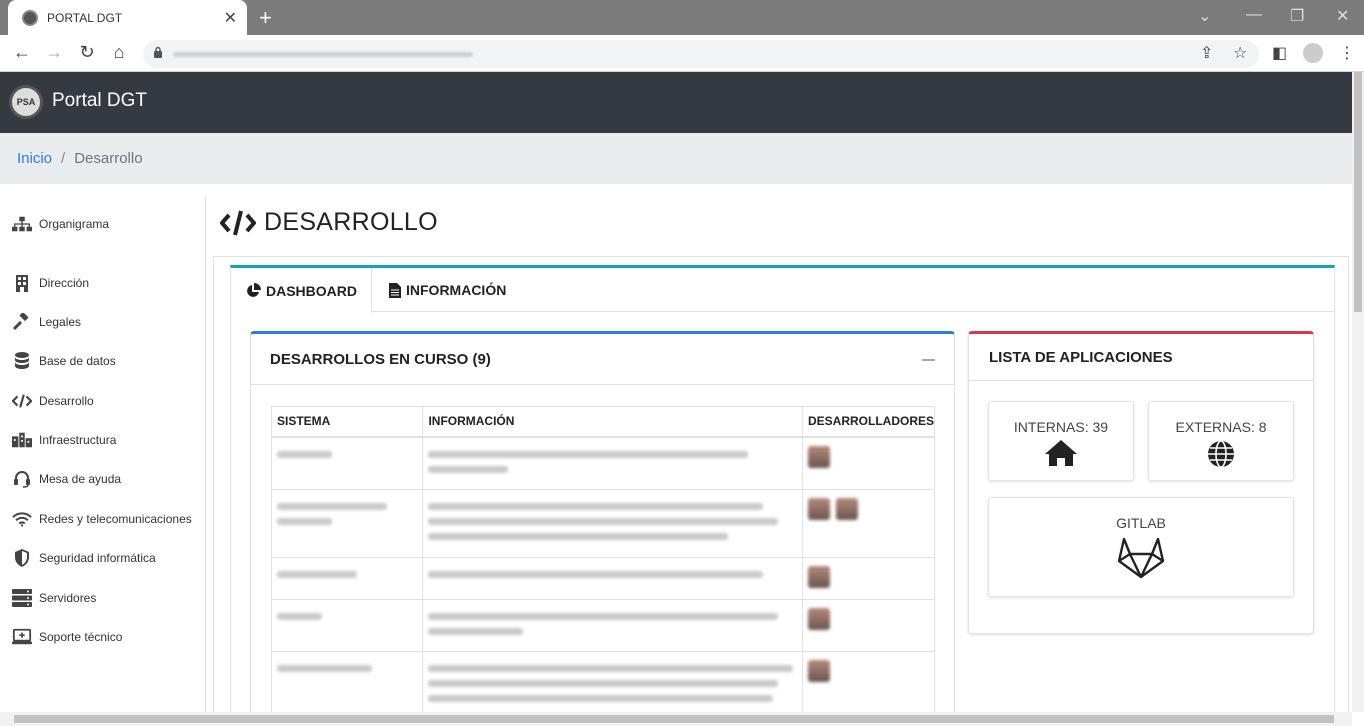  Describe the element at coordinates (1279, 53) in the screenshot. I see `side-panel-icon: ◧` at that location.